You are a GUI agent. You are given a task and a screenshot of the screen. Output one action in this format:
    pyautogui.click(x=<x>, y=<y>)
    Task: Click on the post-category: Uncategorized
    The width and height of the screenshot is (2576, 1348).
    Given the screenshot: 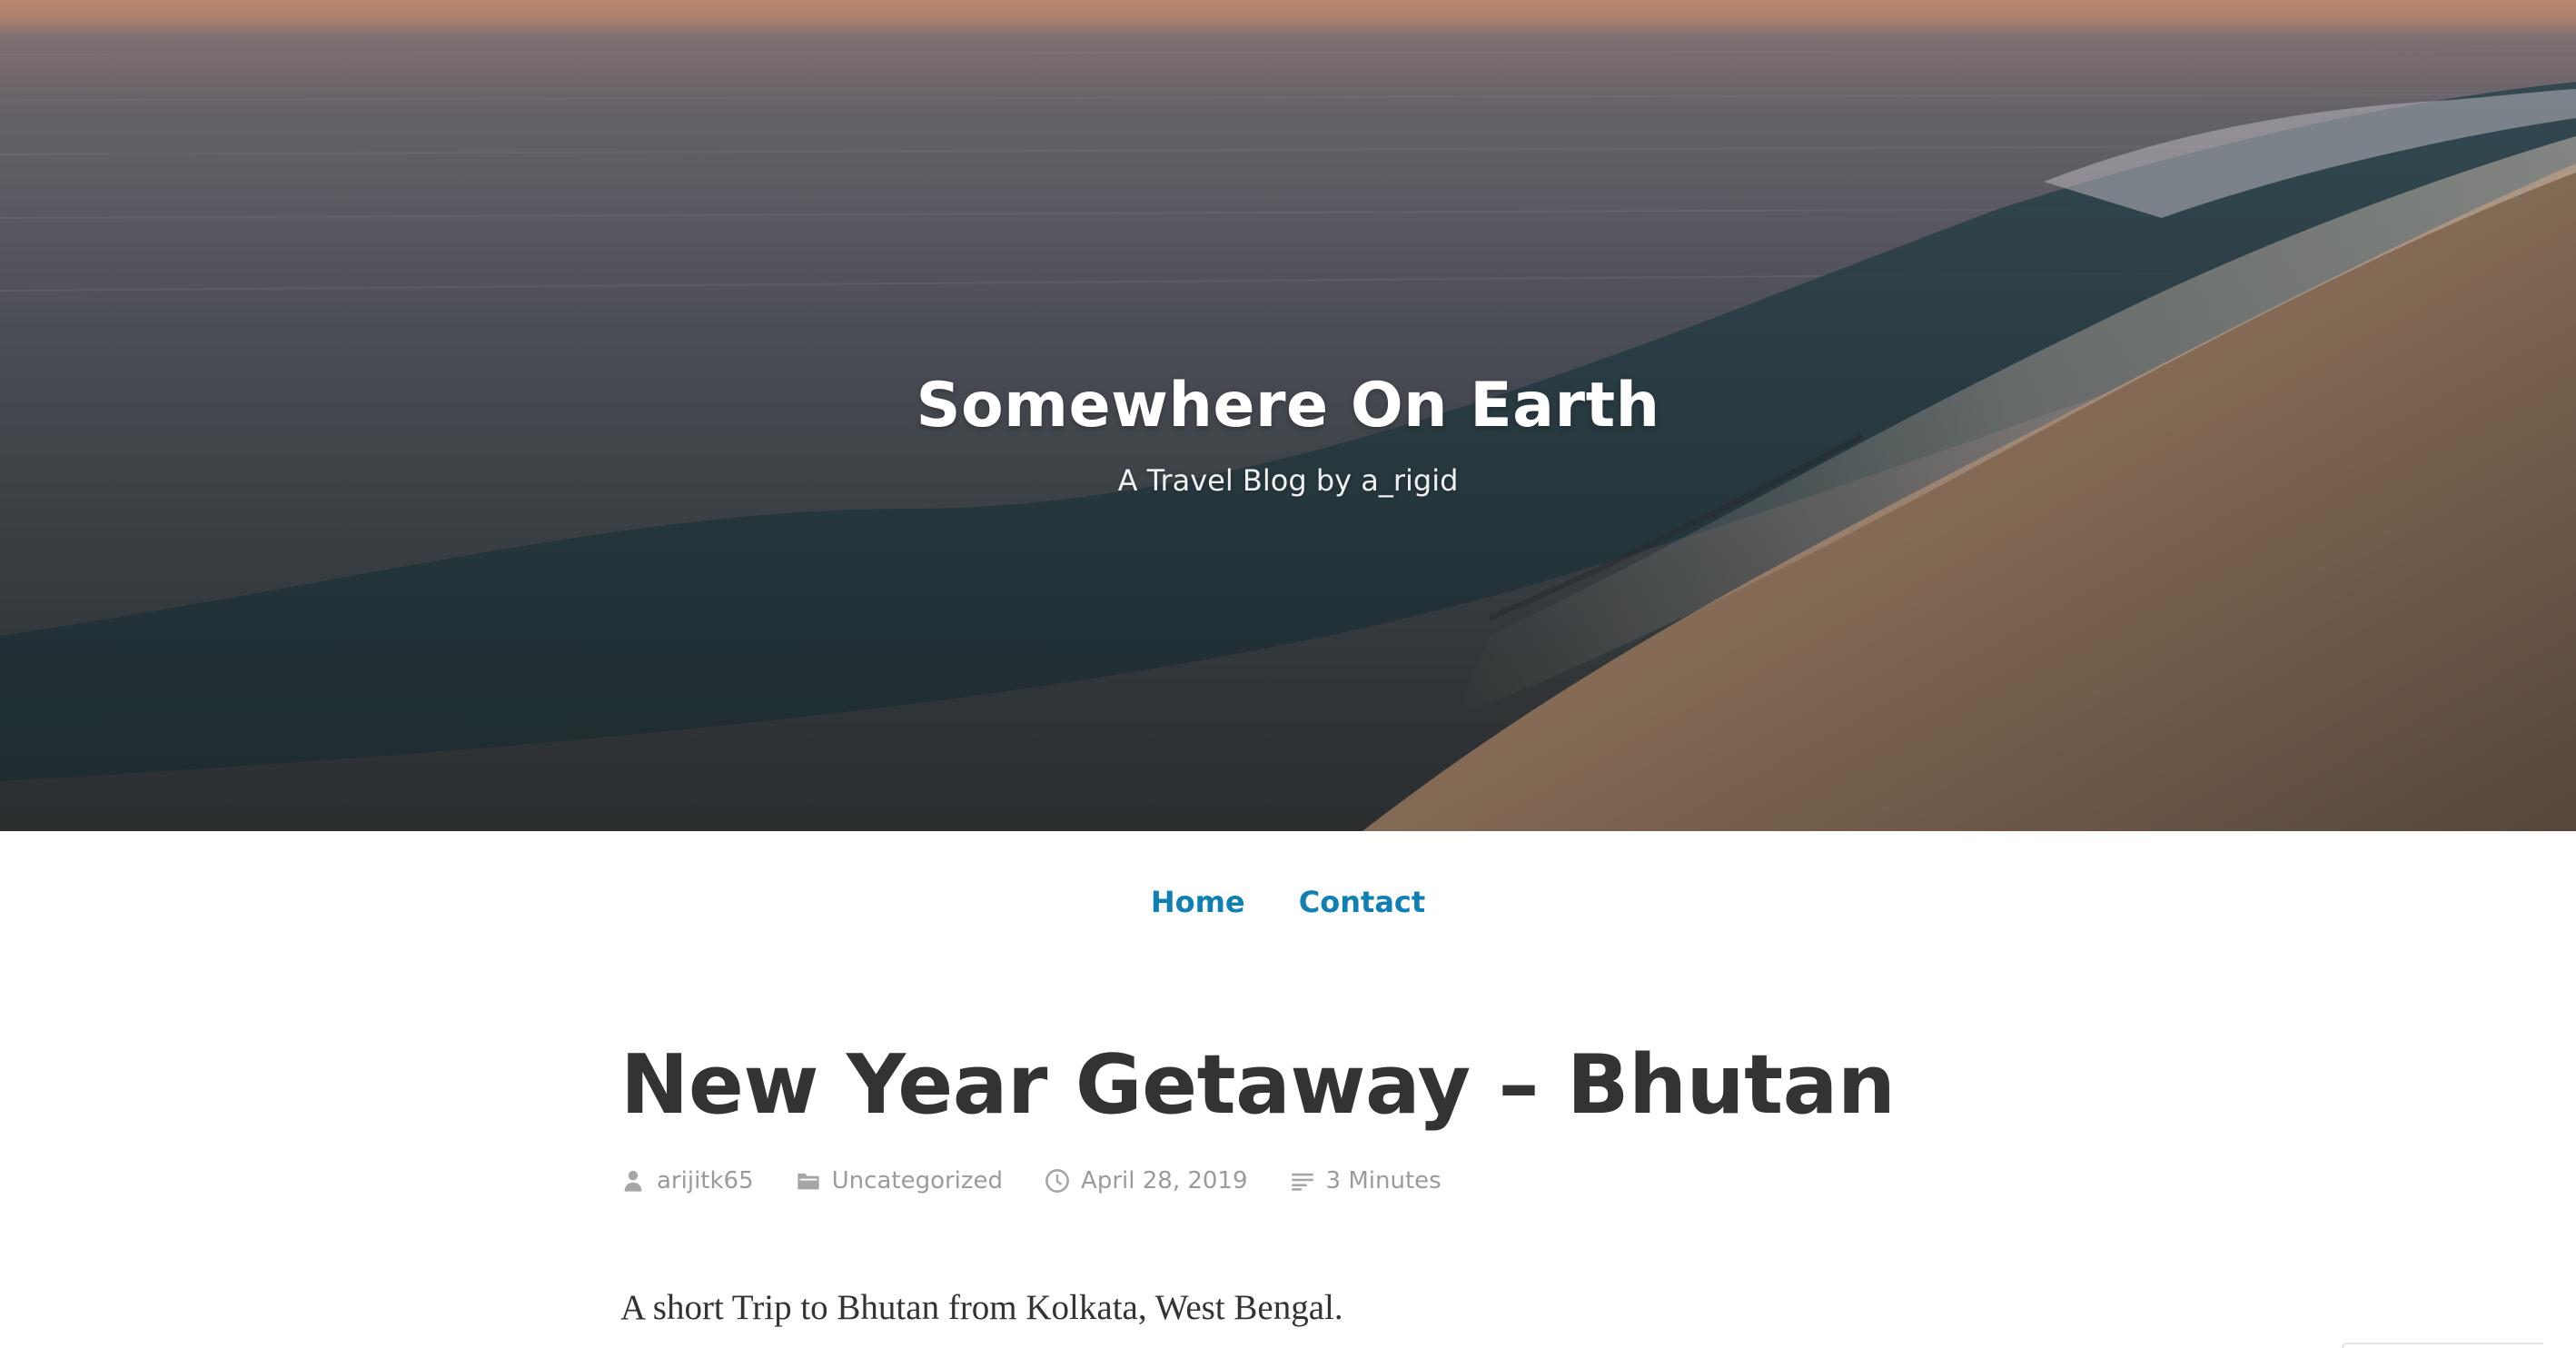 What is the action you would take?
    pyautogui.click(x=899, y=1181)
    